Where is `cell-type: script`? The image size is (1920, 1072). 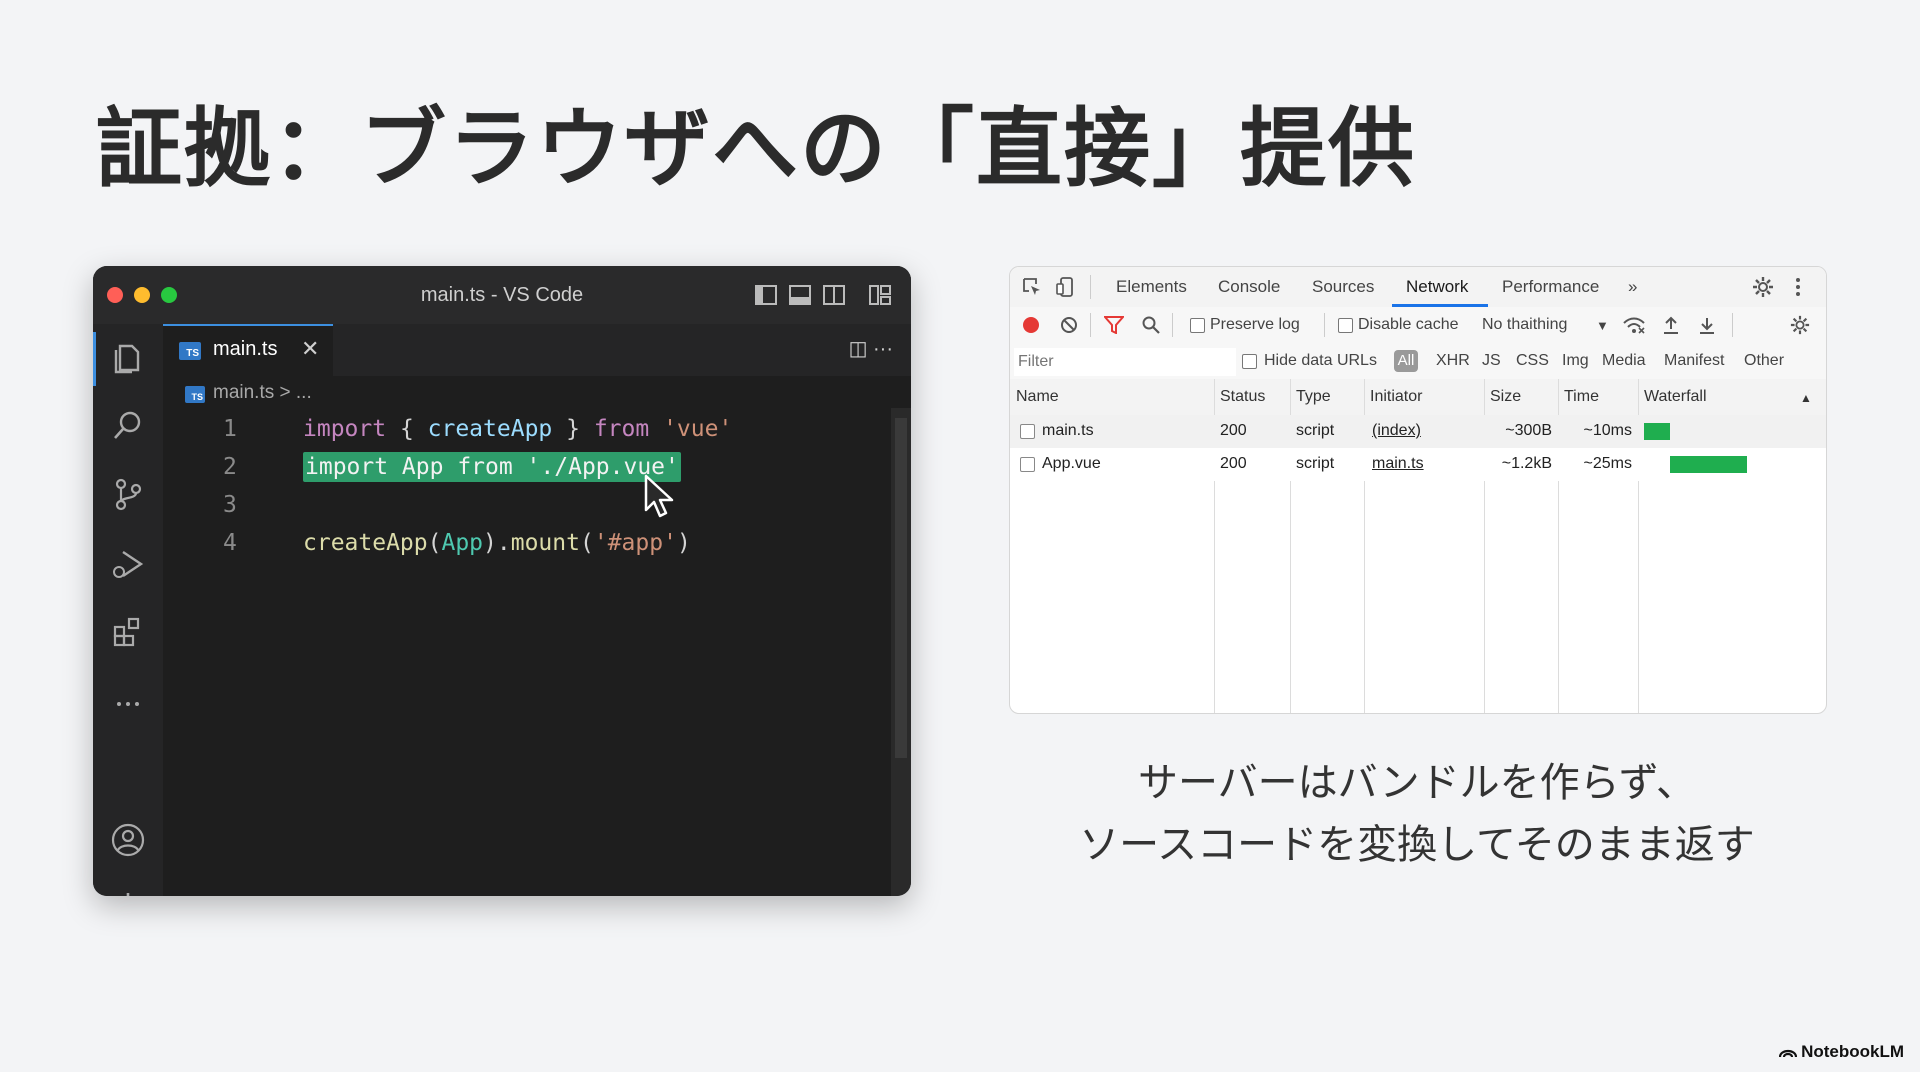 cell-type: script is located at coordinates (1315, 463).